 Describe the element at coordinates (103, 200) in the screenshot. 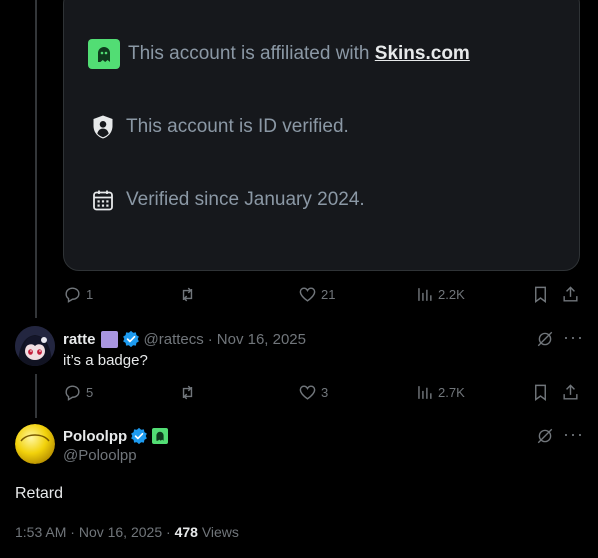

I see `calendar-icon` at that location.